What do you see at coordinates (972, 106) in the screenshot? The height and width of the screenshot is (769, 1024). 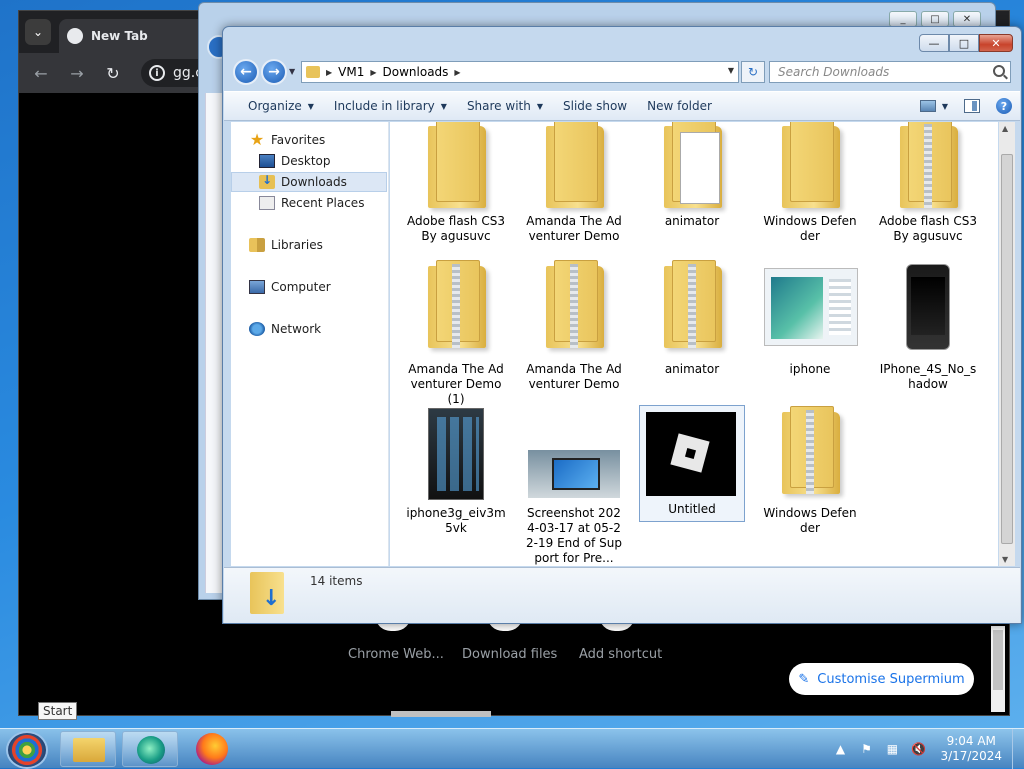 I see `preview-pane-icon` at bounding box center [972, 106].